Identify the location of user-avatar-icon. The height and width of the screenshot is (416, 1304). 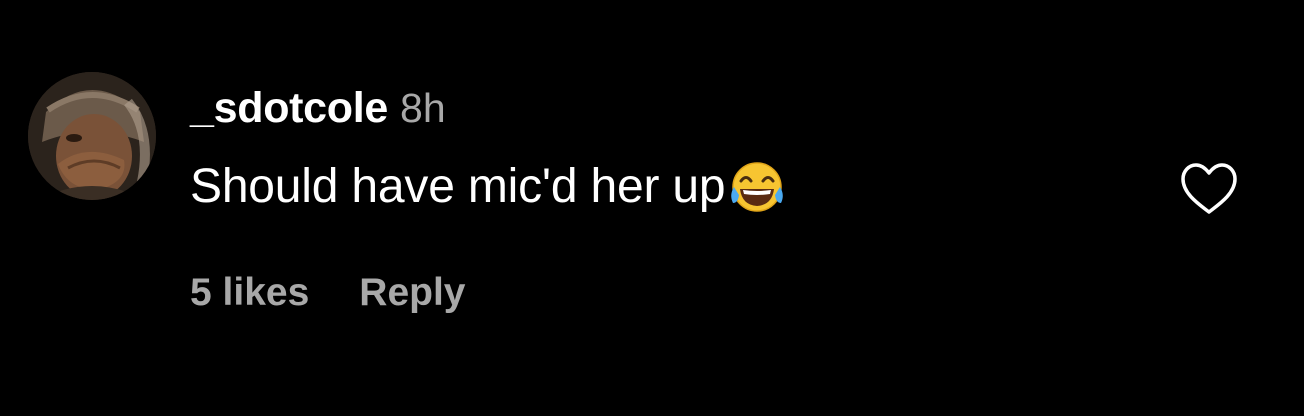
(92, 136).